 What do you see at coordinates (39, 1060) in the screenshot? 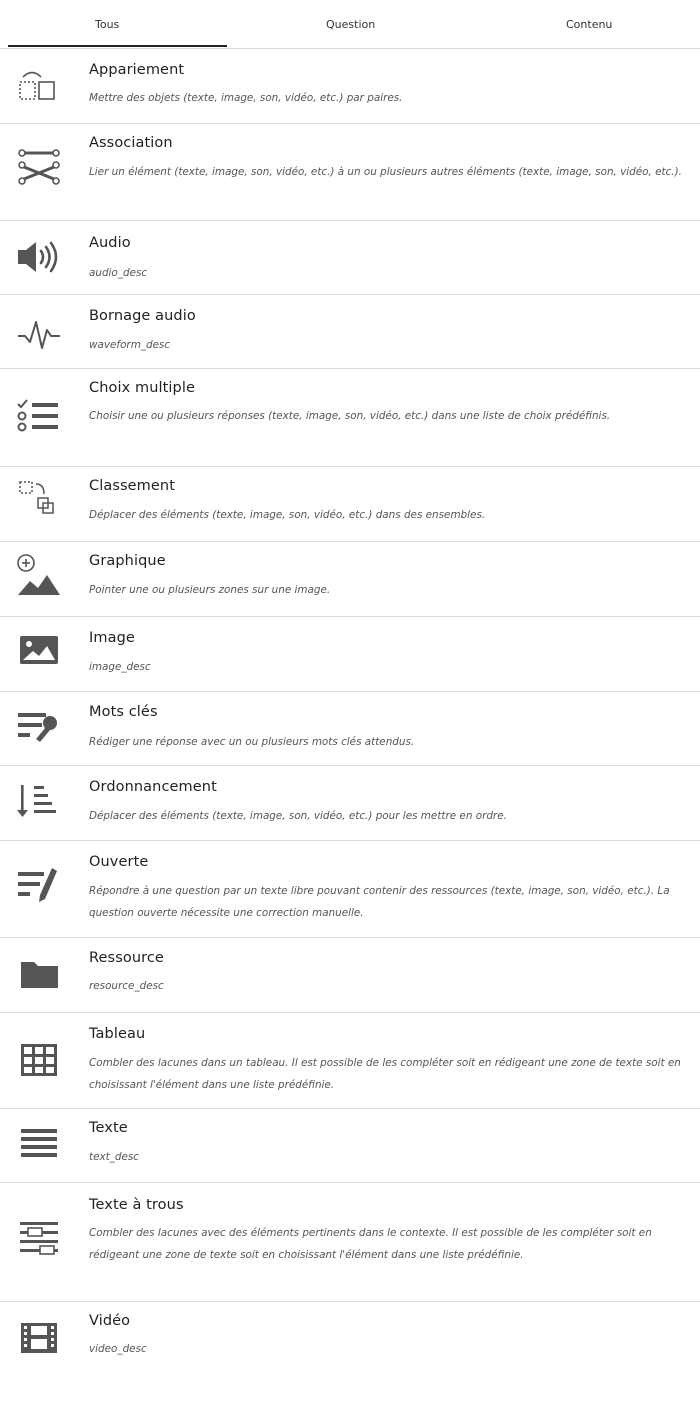
I see `table-icon` at bounding box center [39, 1060].